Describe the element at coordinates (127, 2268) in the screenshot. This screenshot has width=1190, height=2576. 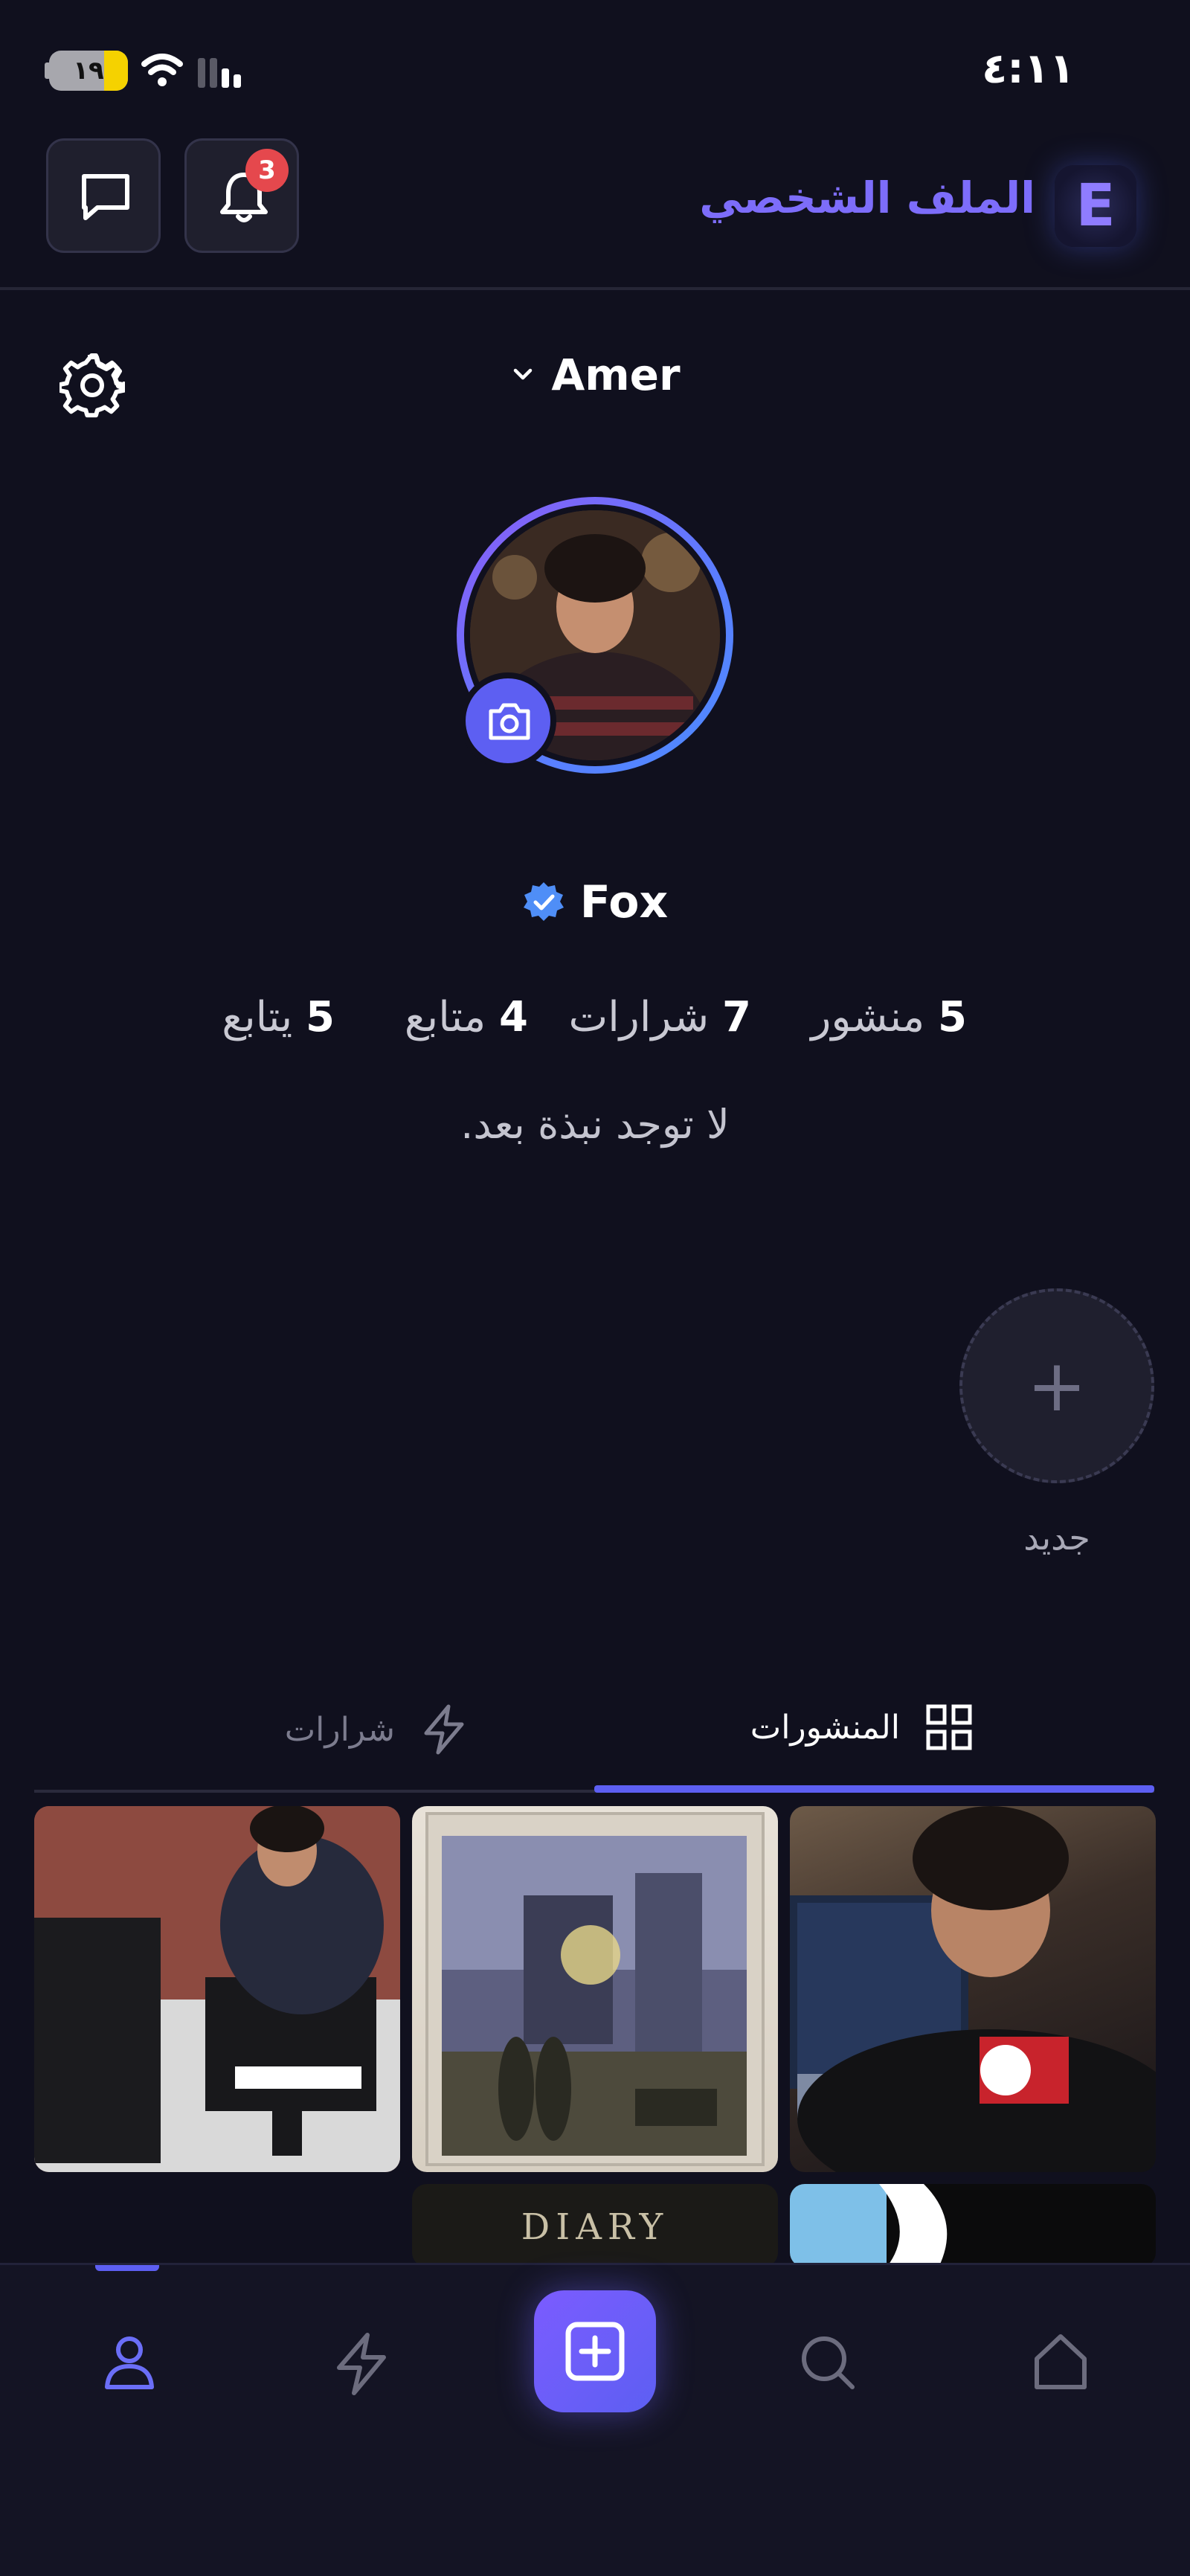
I see `nav-active-indicator` at that location.